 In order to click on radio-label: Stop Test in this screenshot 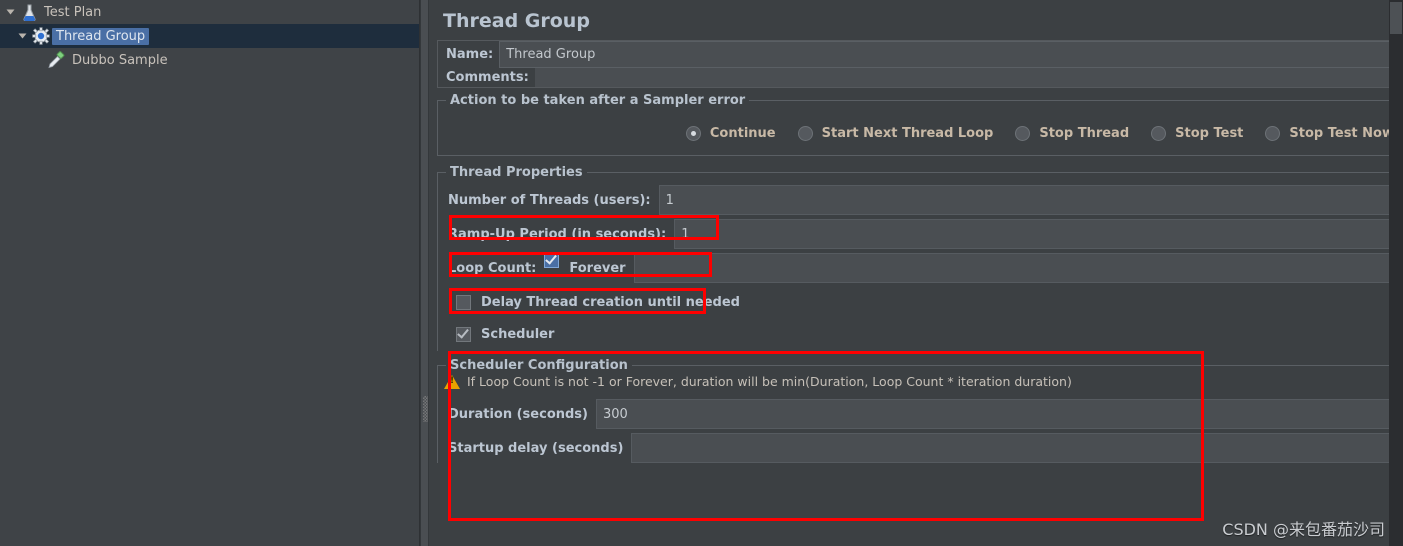, I will do `click(1209, 133)`.